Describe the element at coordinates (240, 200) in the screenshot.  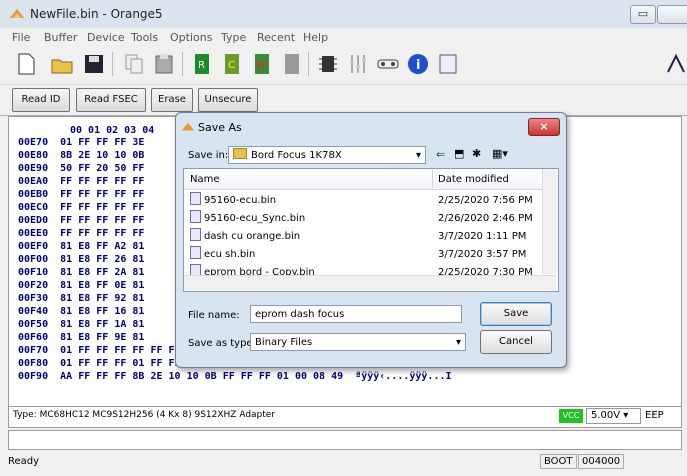
I see `file-name: 95160-ecu.bin` at that location.